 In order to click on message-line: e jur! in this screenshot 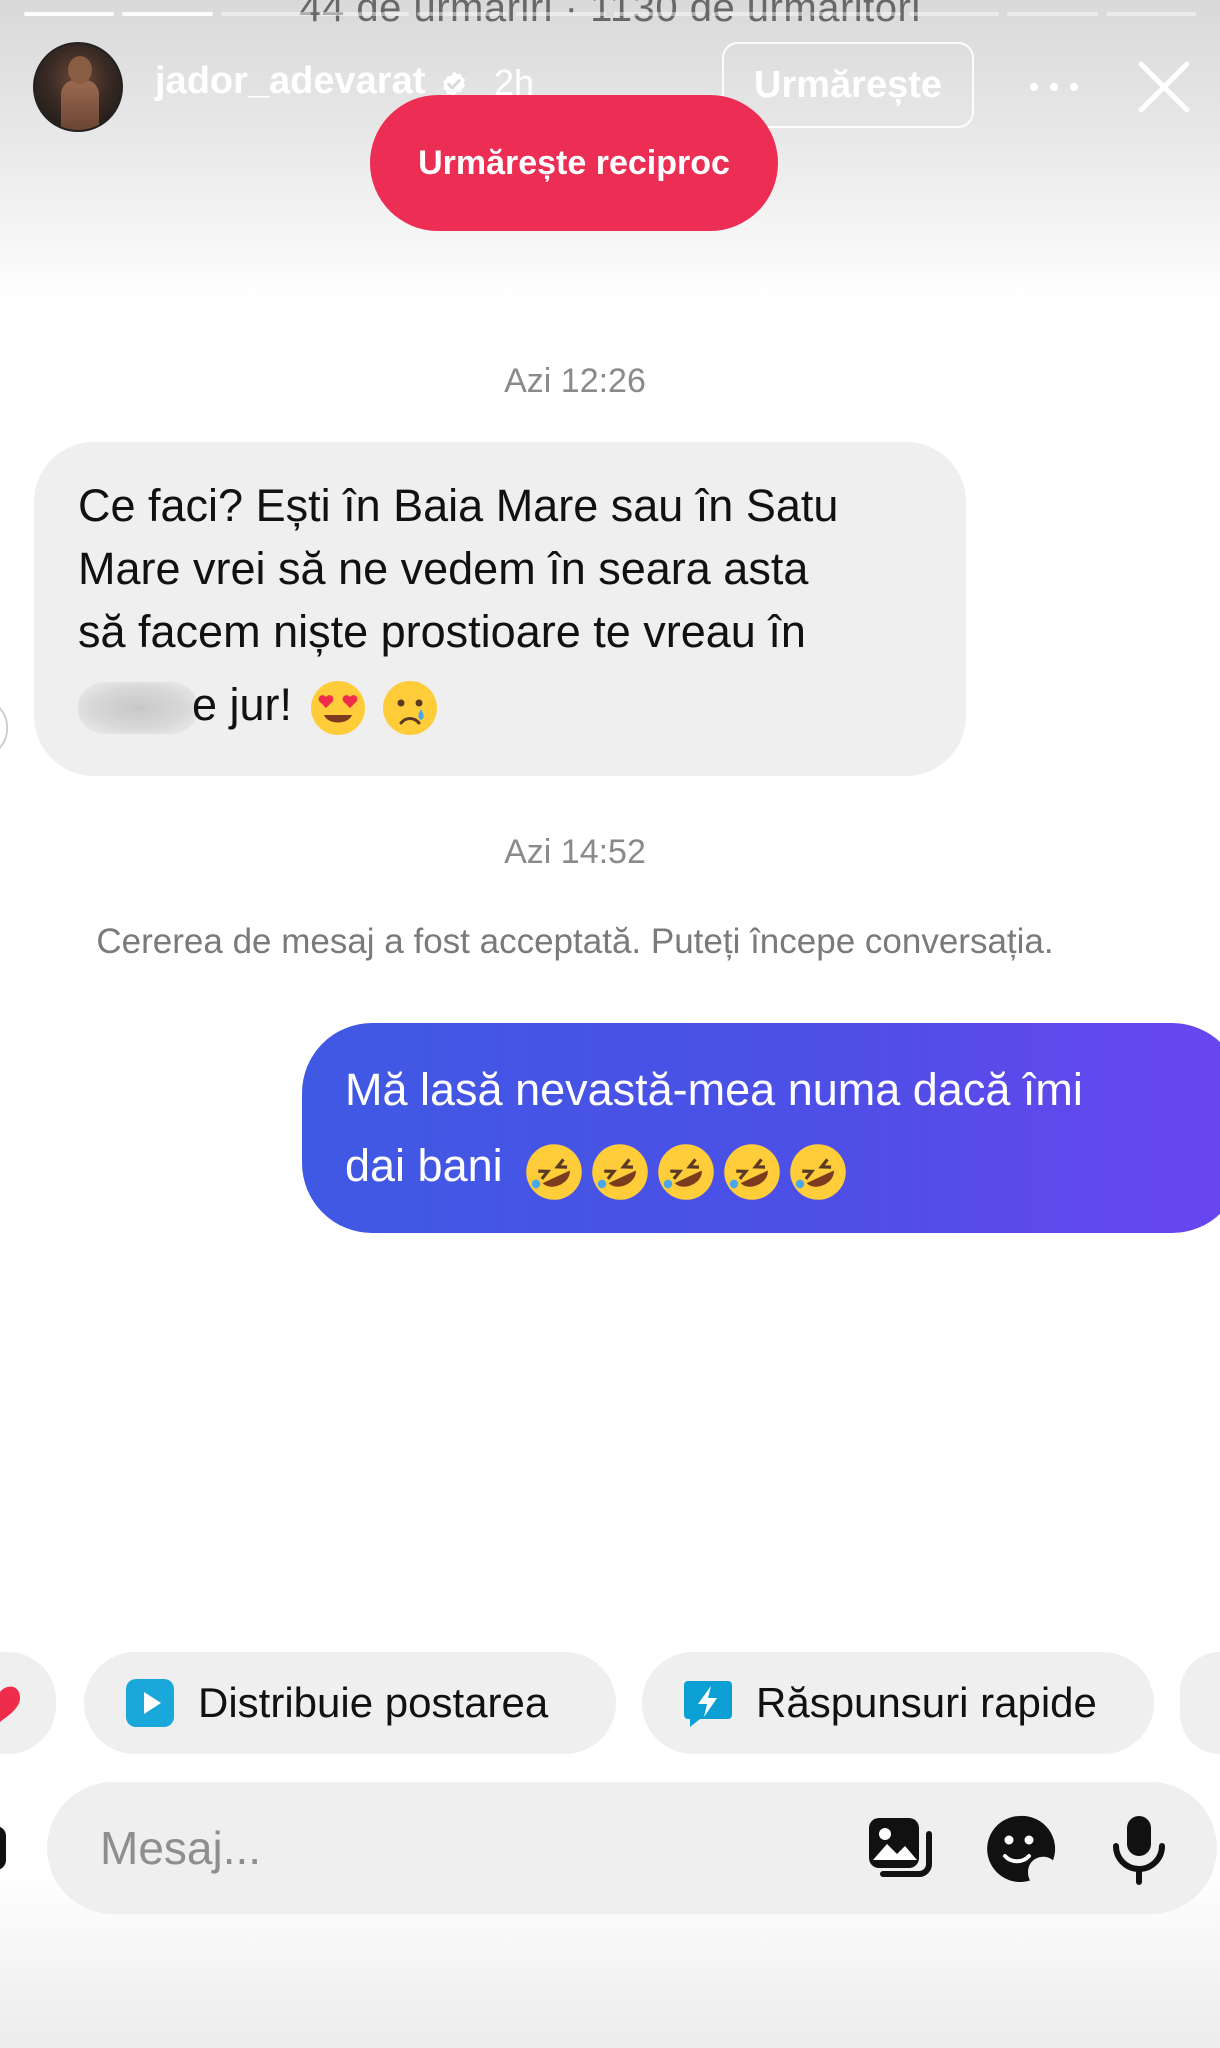, I will do `click(242, 704)`.